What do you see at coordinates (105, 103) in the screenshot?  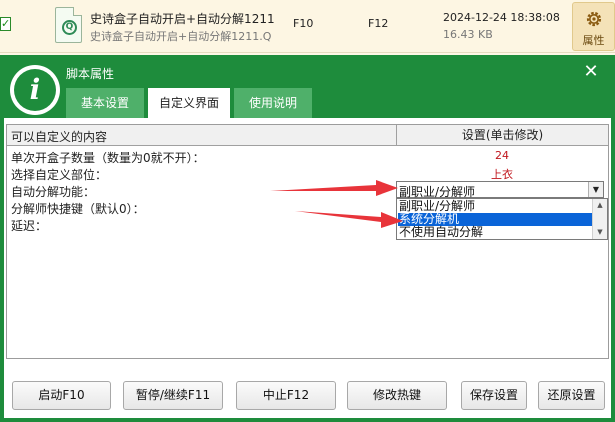 I see `tab-basic-settings: 基本设置` at bounding box center [105, 103].